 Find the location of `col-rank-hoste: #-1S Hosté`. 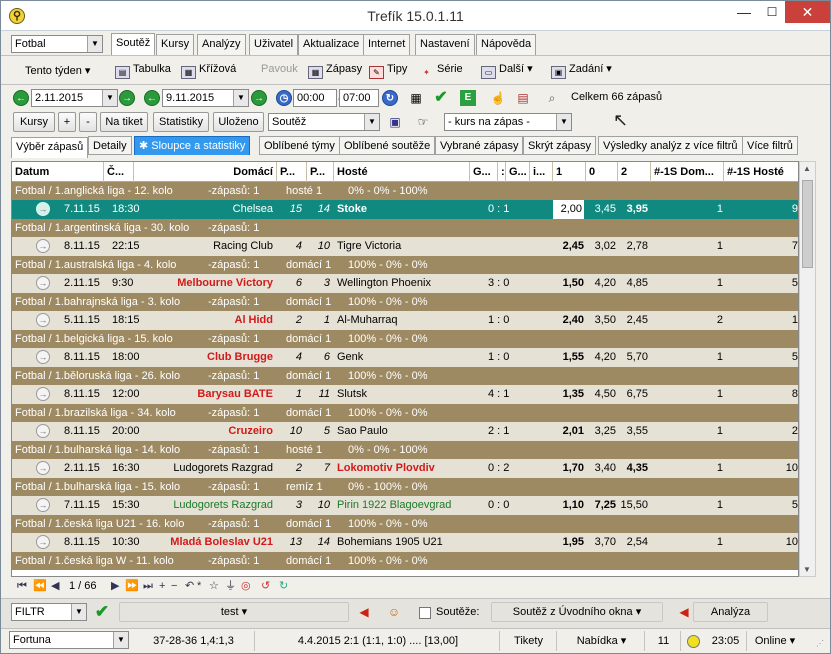

col-rank-hoste: #-1S Hosté is located at coordinates (761, 172).